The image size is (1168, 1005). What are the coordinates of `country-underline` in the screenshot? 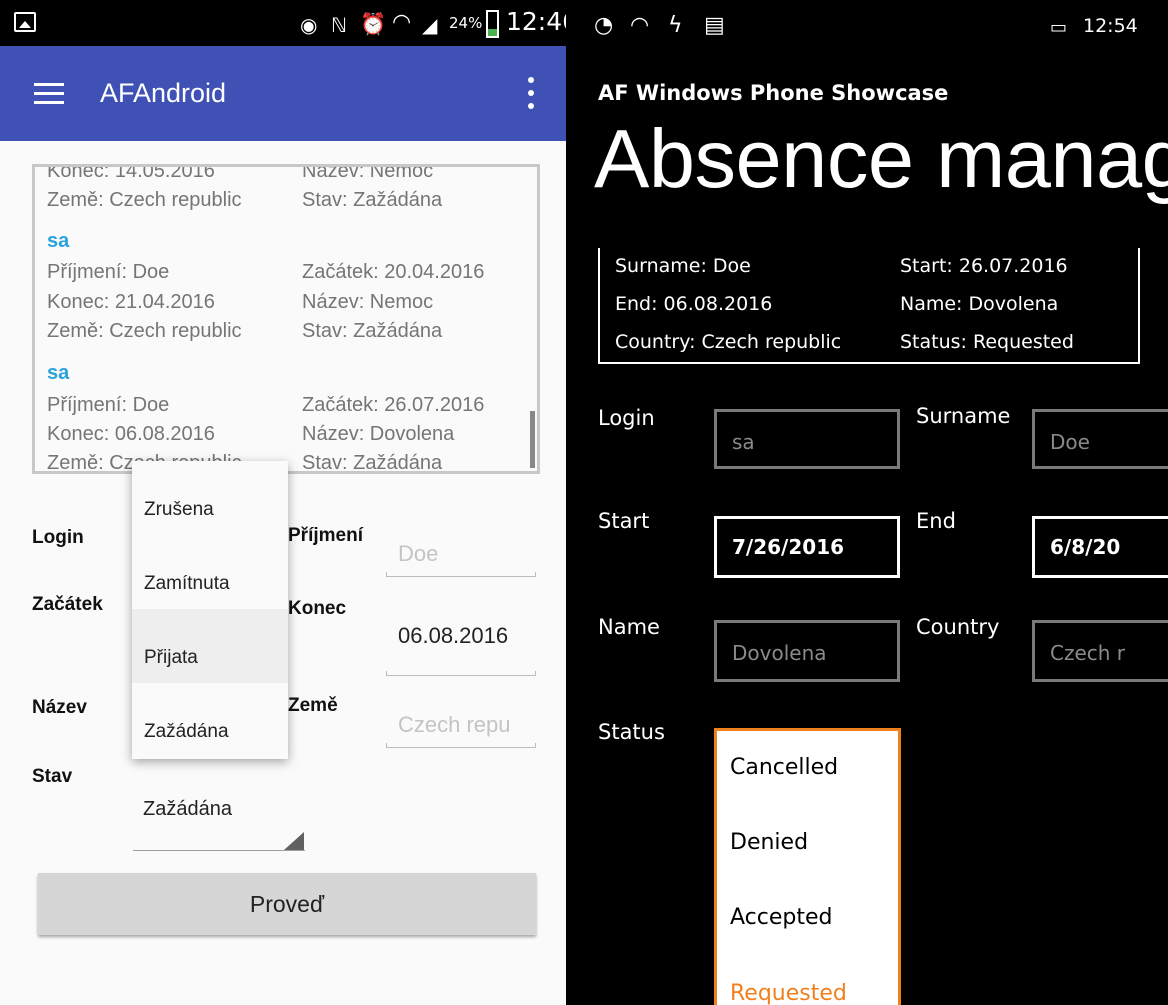 It's located at (461, 745).